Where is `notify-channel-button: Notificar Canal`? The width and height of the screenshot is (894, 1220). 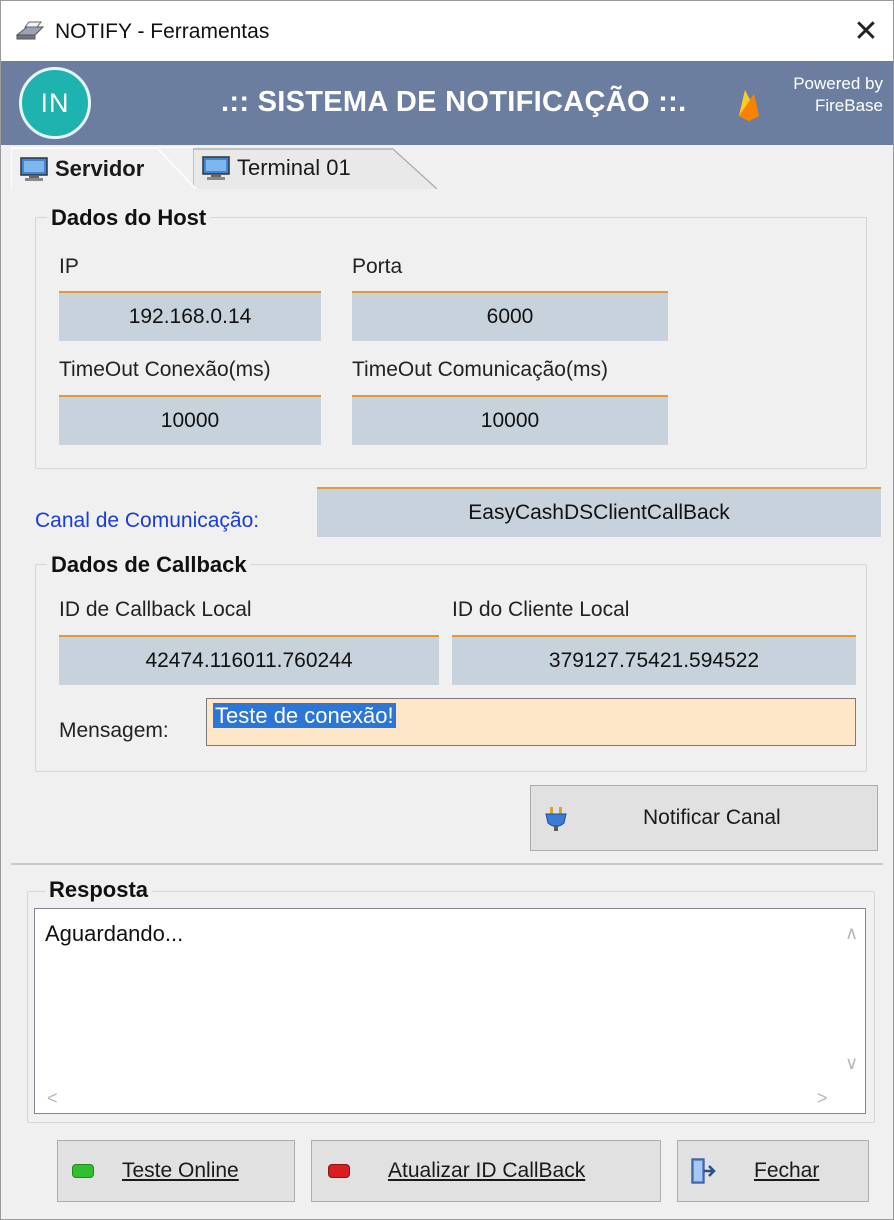 notify-channel-button: Notificar Canal is located at coordinates (704, 818).